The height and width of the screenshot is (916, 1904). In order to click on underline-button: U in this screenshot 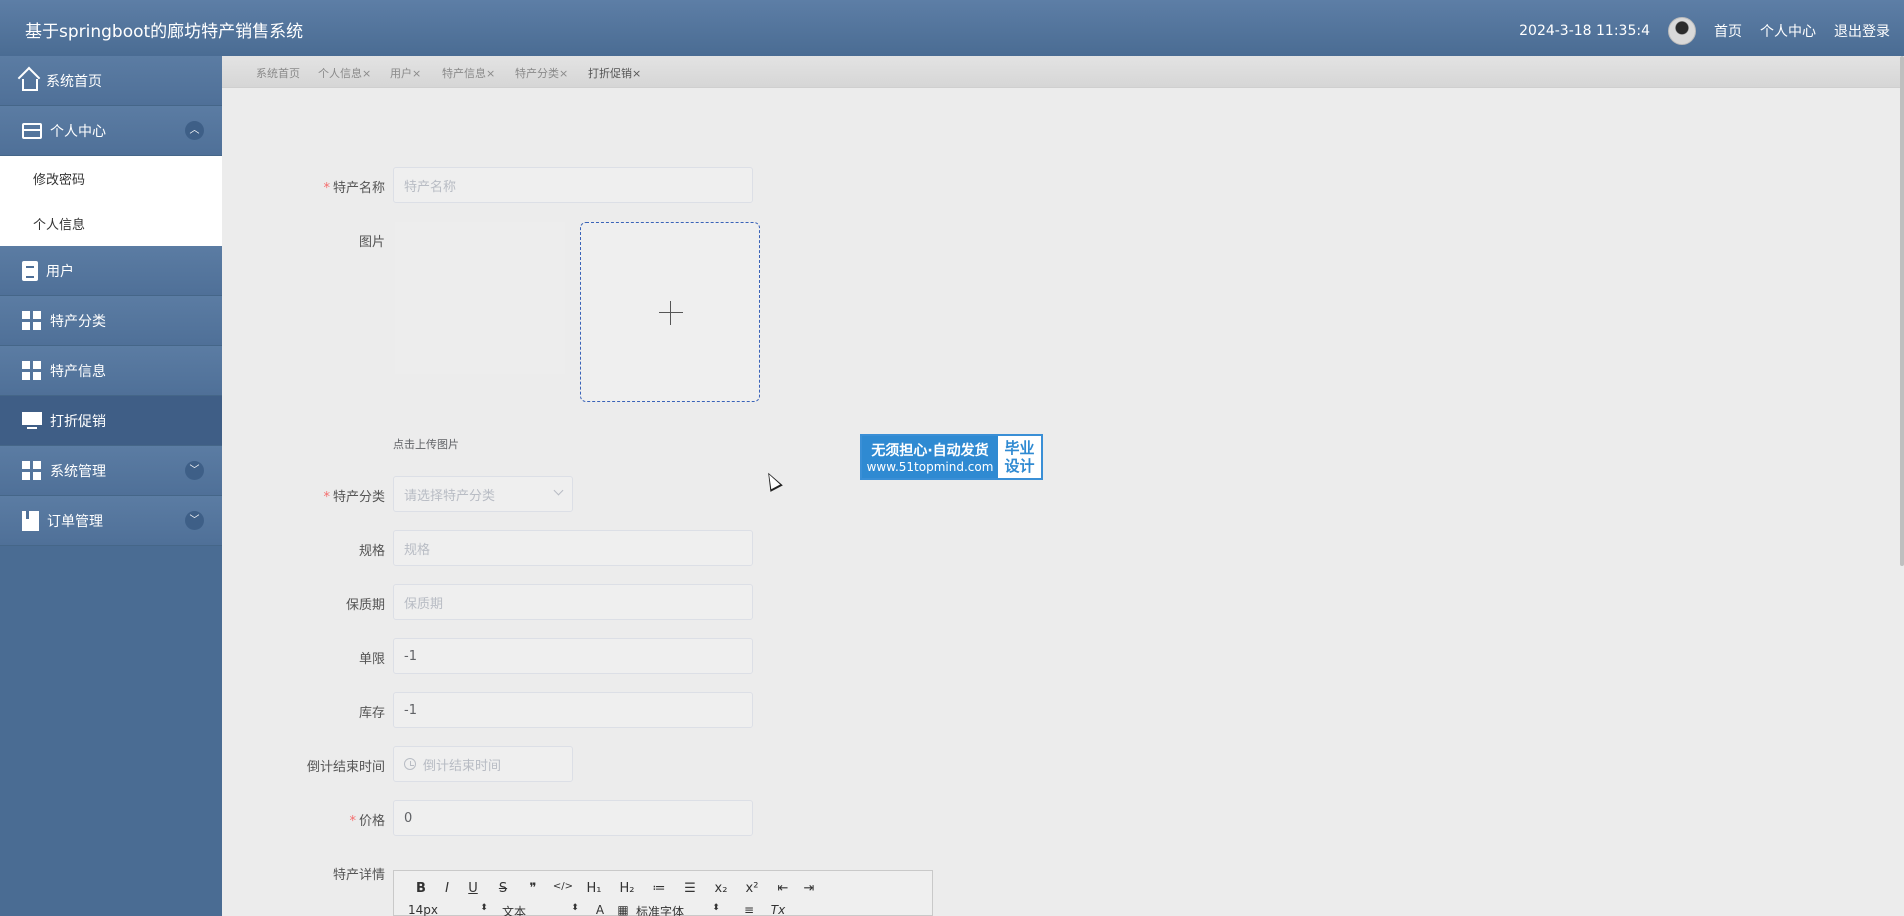, I will do `click(473, 888)`.